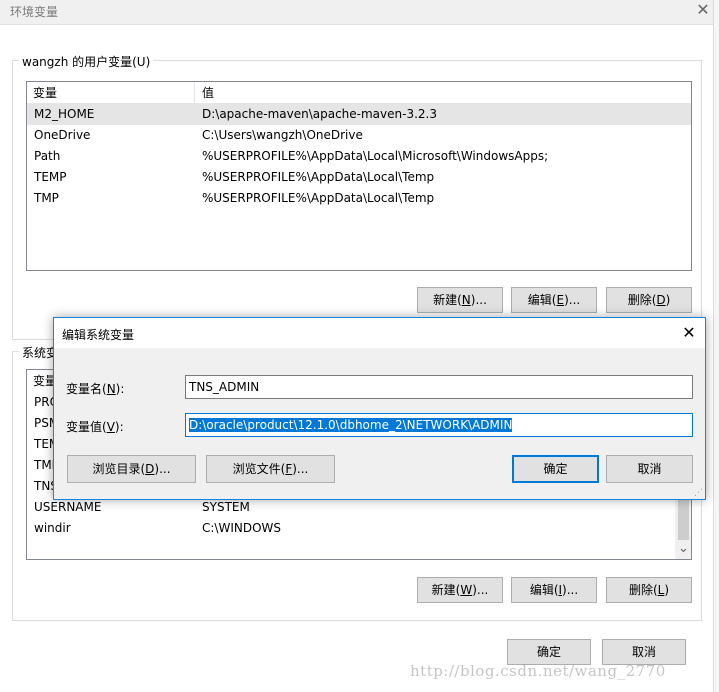 This screenshot has width=719, height=692. I want to click on row-variable-name: USERNAME, so click(68, 507).